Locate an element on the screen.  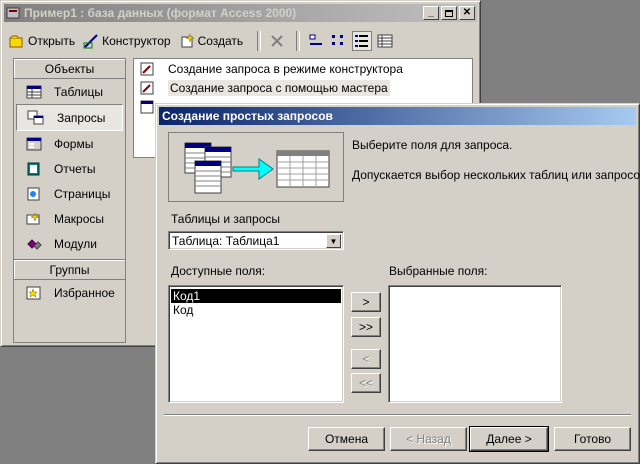
list-item-label: Создание запроса в режиме конструктора is located at coordinates (285, 68).